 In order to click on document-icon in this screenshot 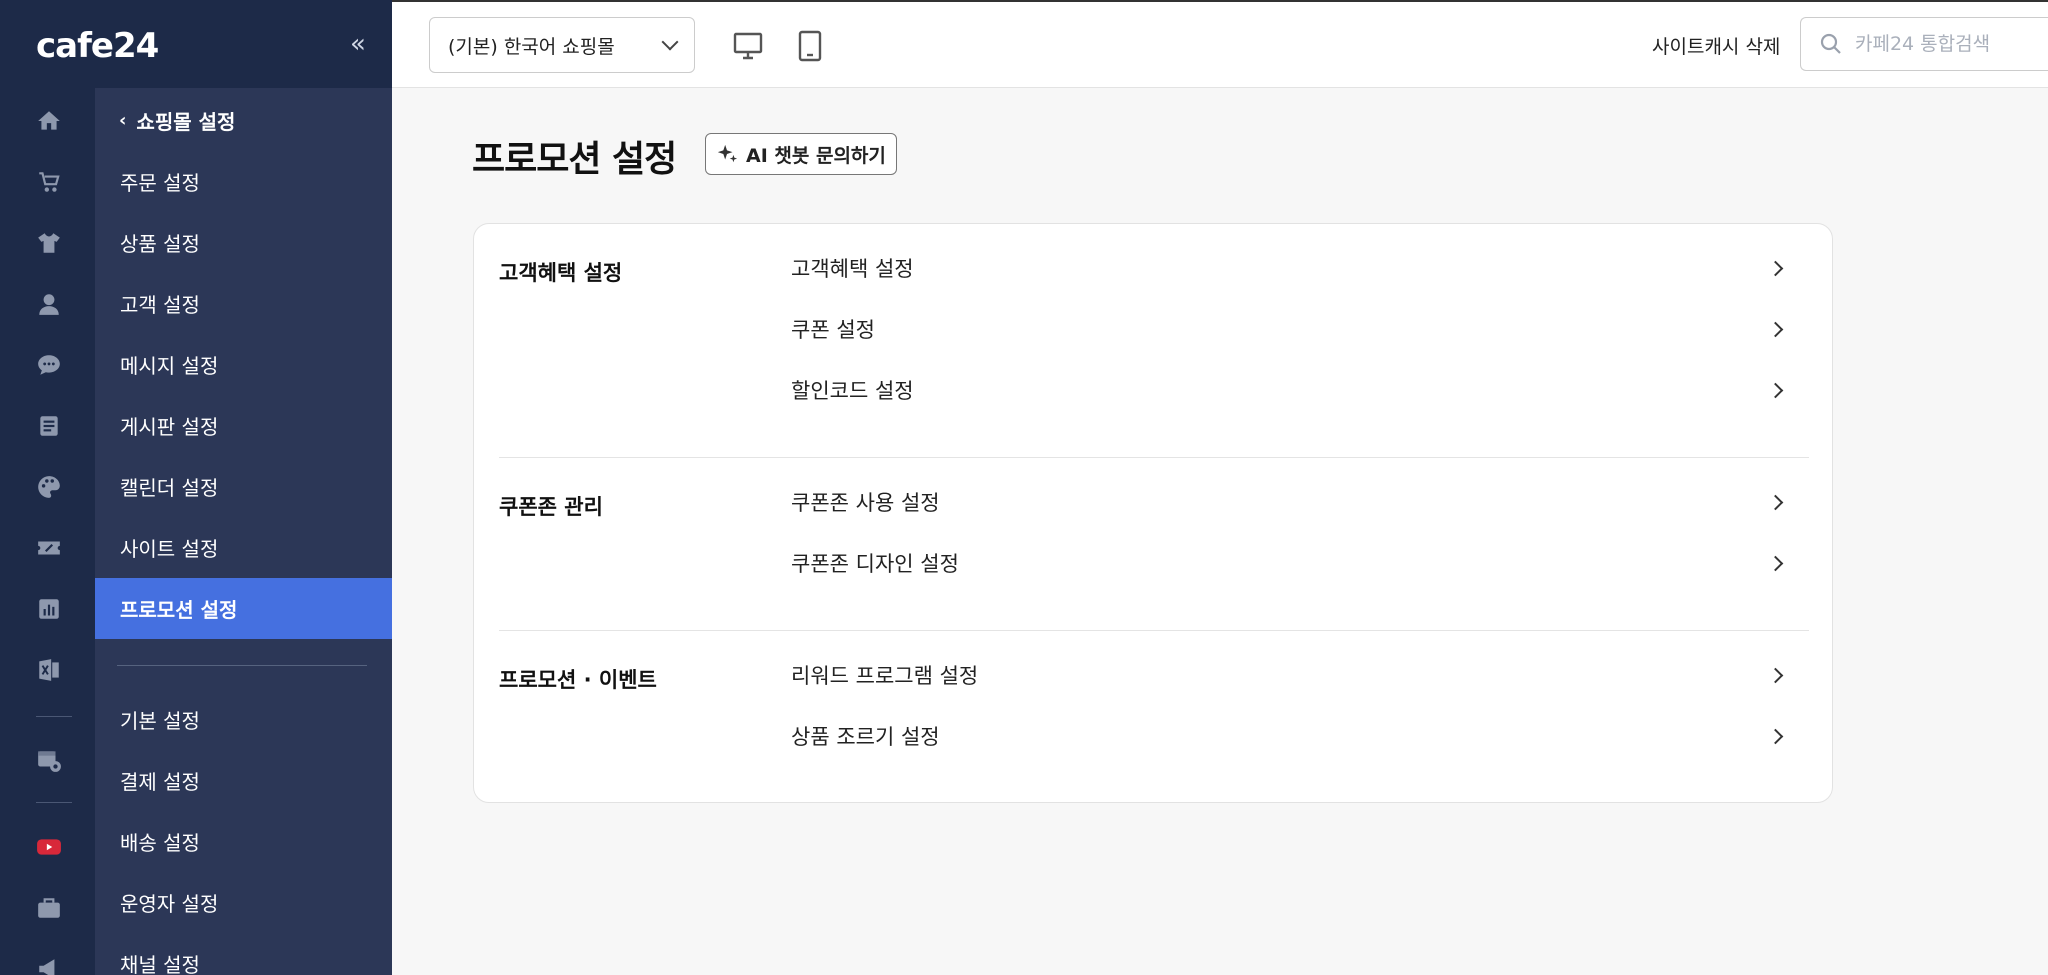, I will do `click(49, 426)`.